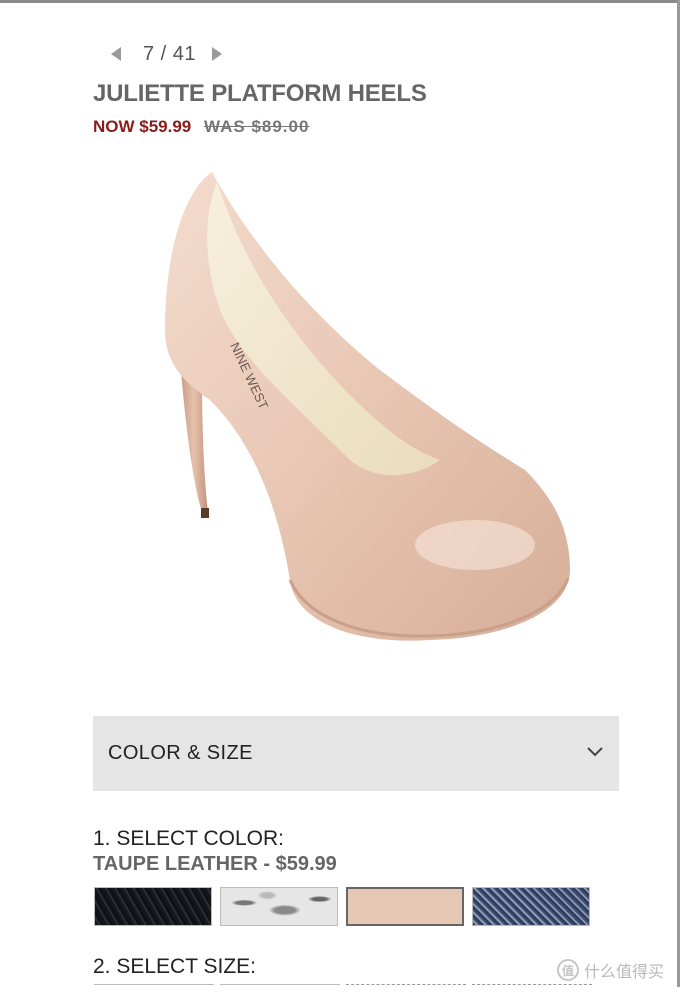 This screenshot has width=680, height=995. I want to click on price-line: NOW $59.99 WAS $89.00, so click(201, 127).